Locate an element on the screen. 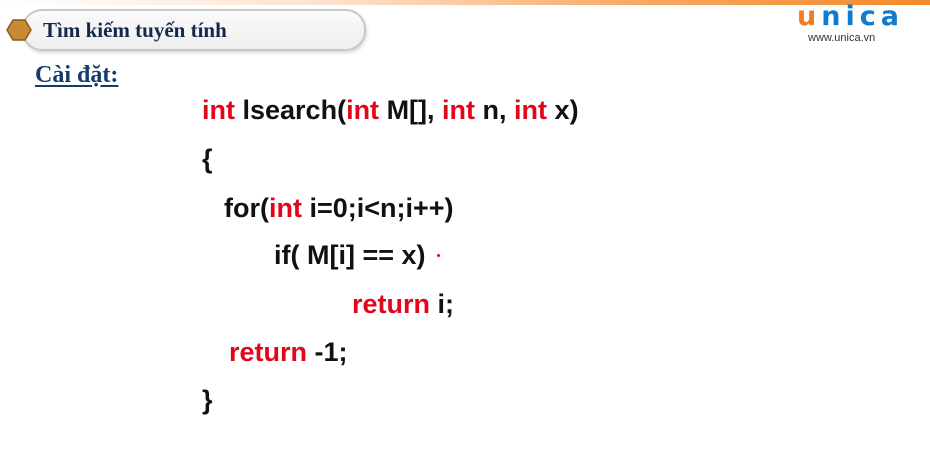 The height and width of the screenshot is (457, 930). unica-logo: unica is located at coordinates (850, 16).